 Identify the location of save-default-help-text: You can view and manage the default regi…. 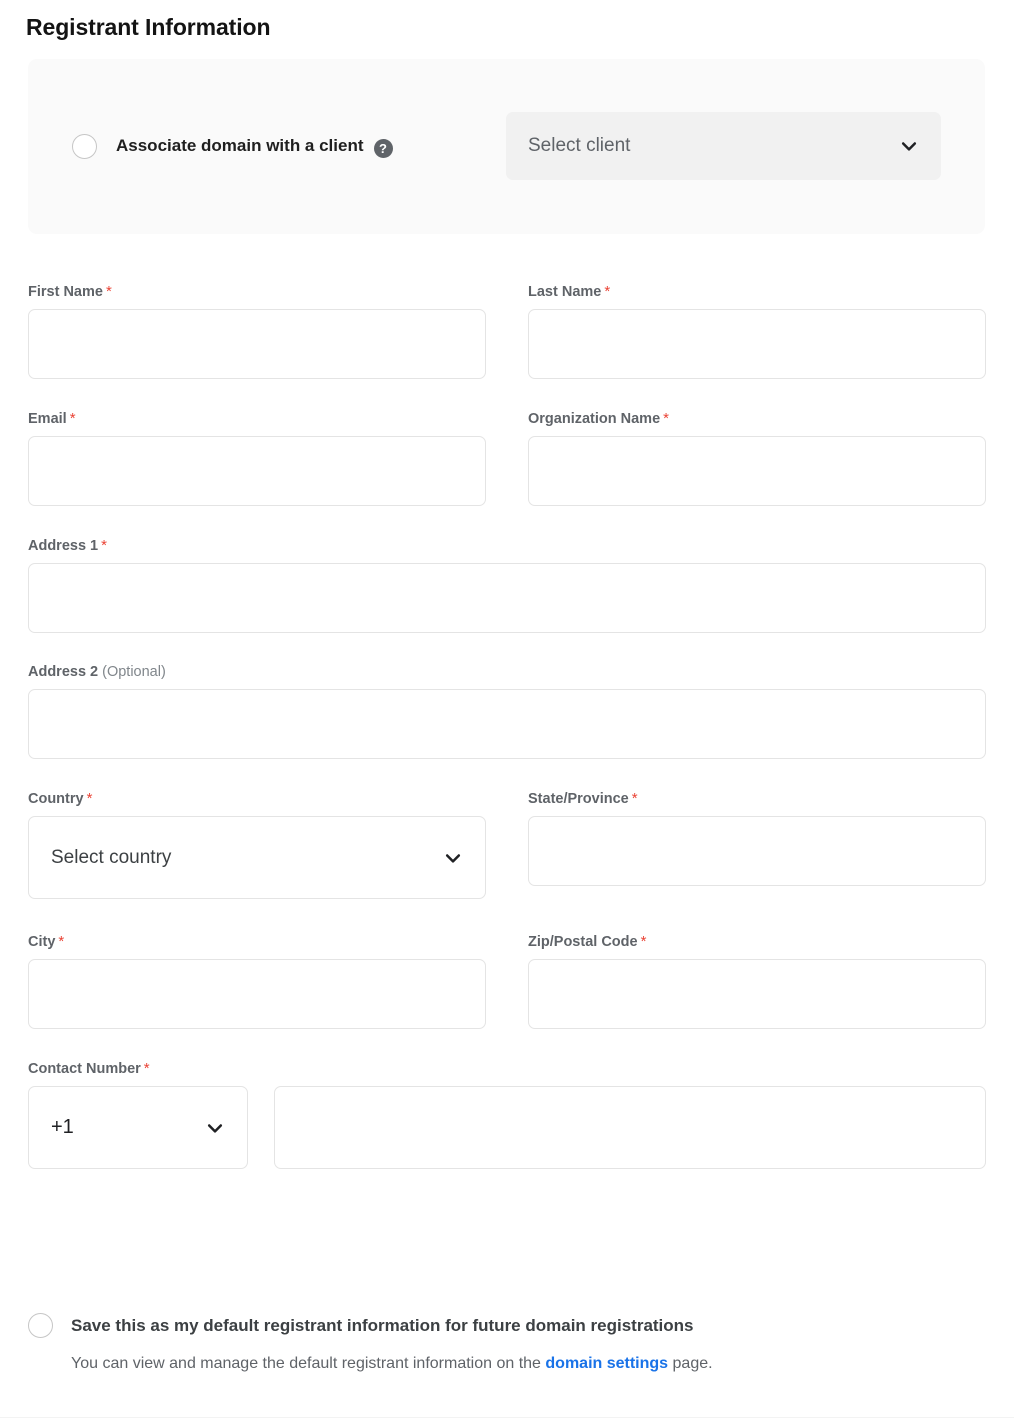
(528, 1364).